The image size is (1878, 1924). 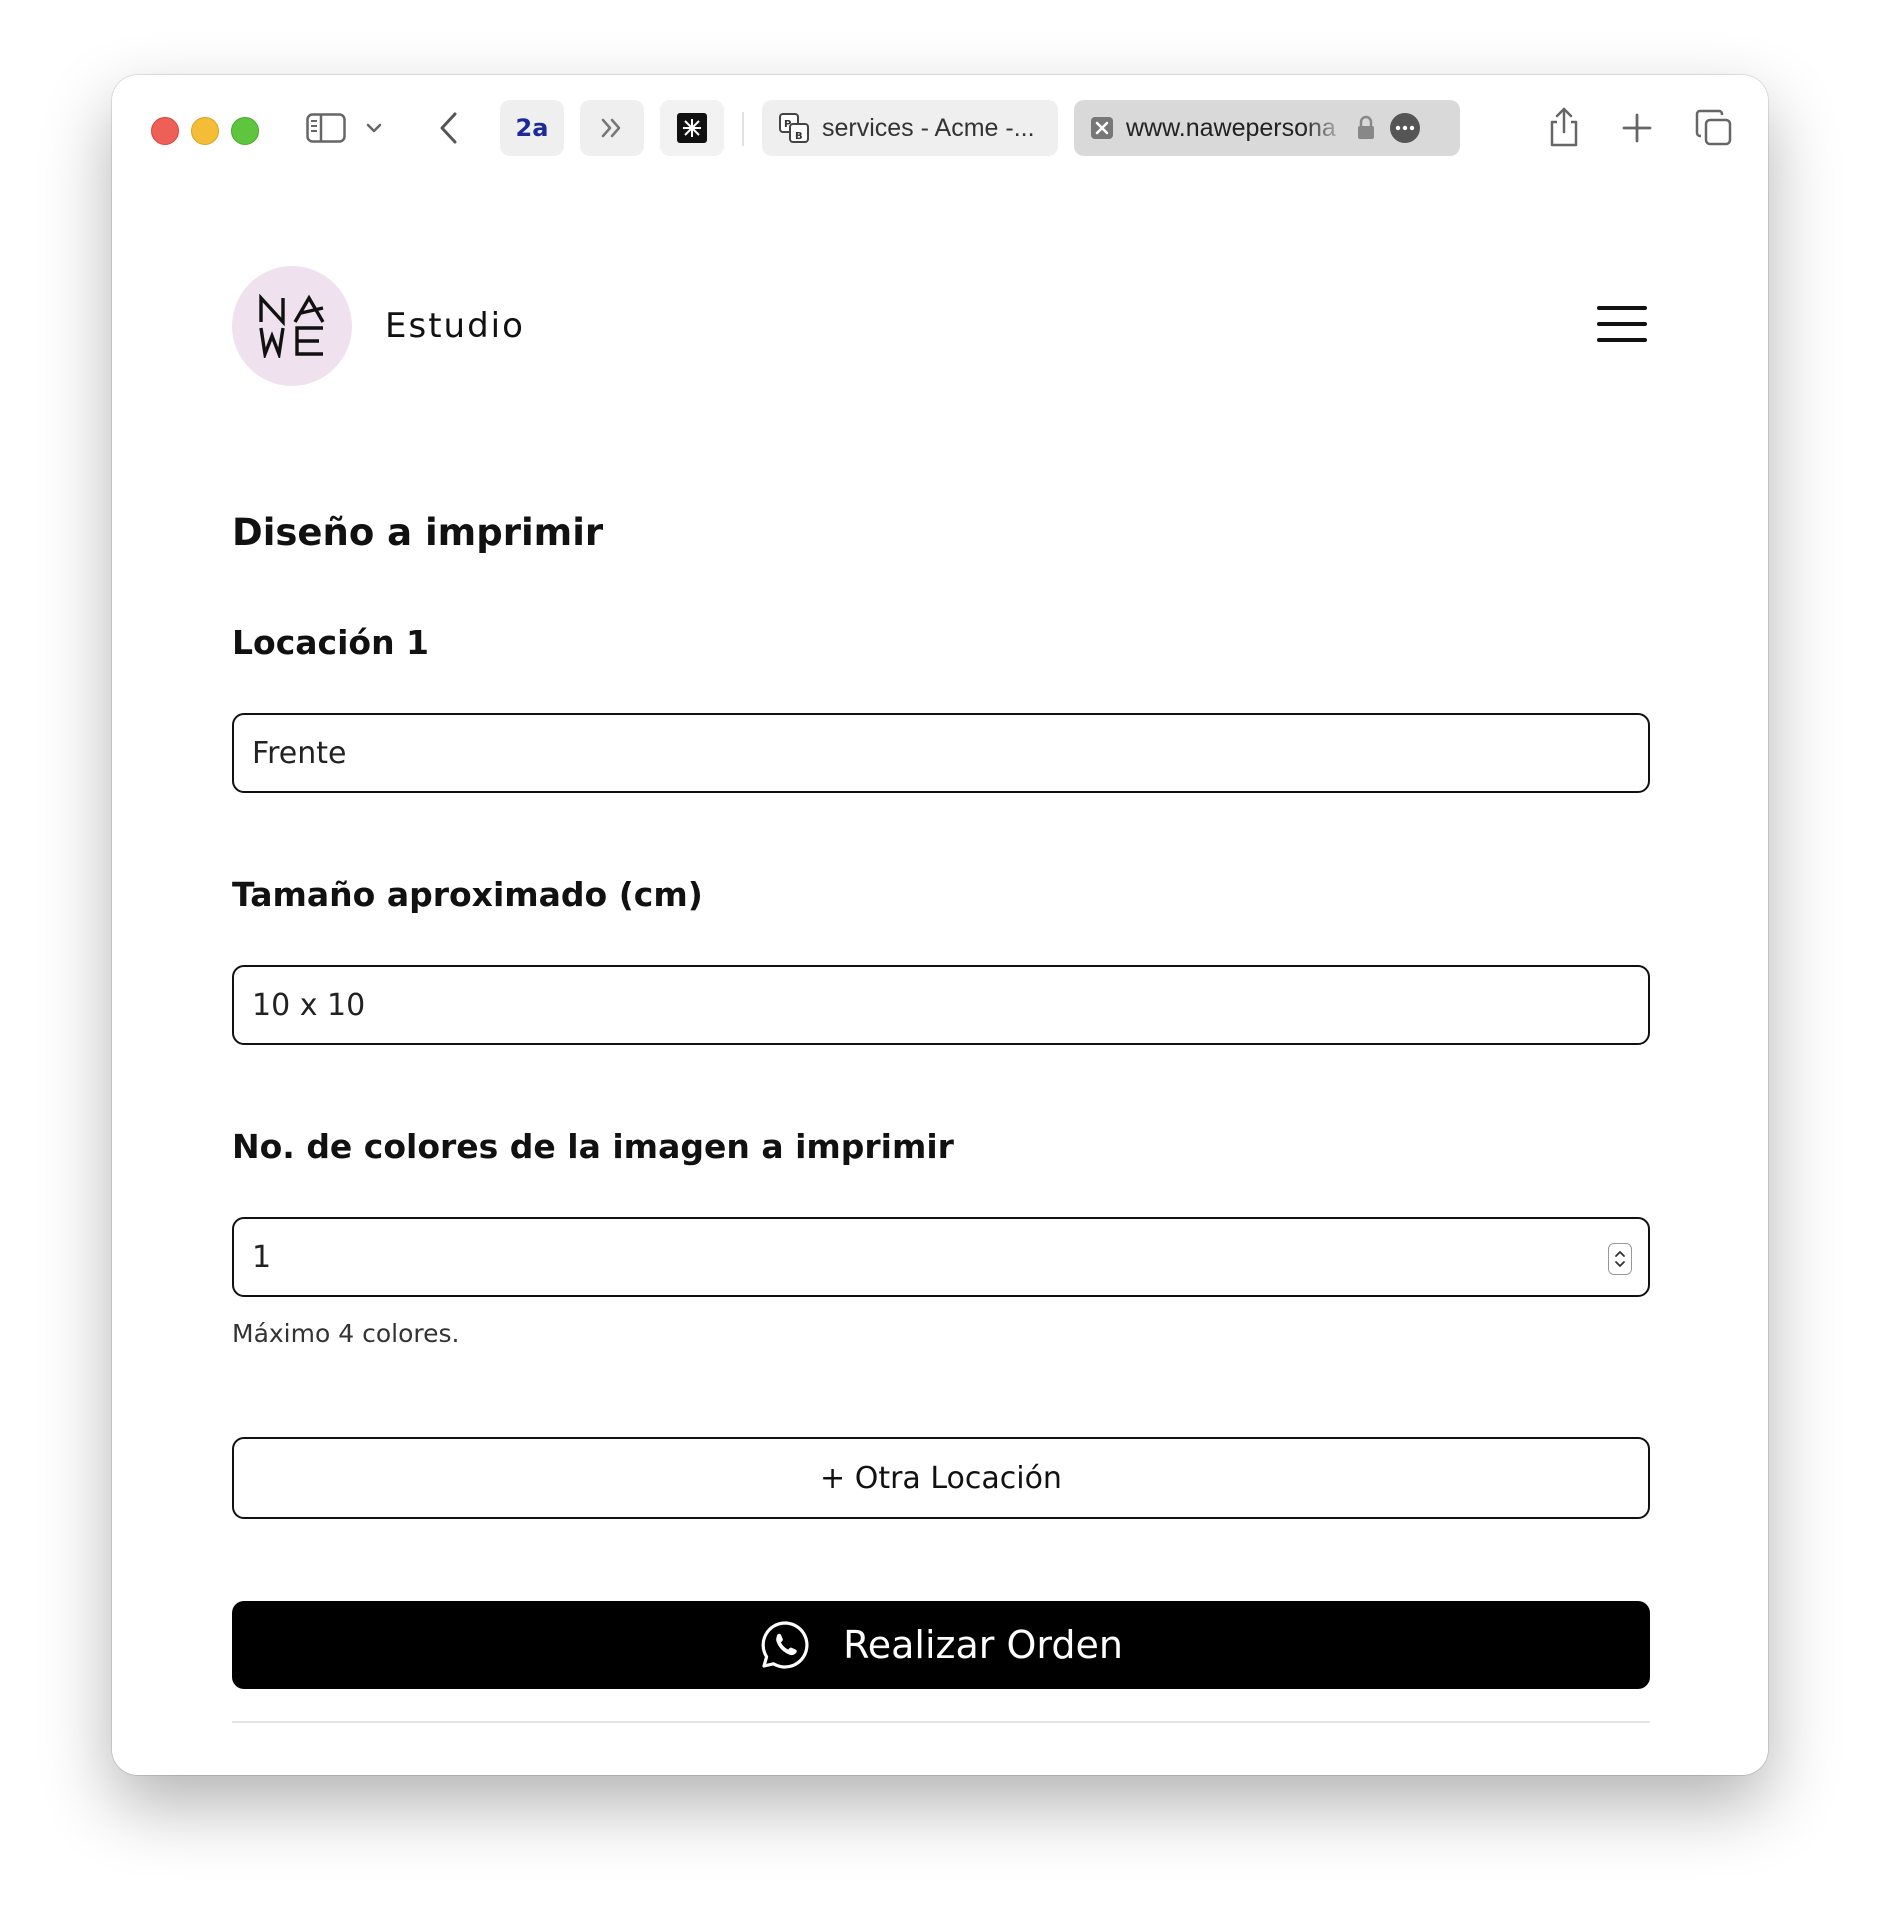 I want to click on hamburger-icon, so click(x=1622, y=324).